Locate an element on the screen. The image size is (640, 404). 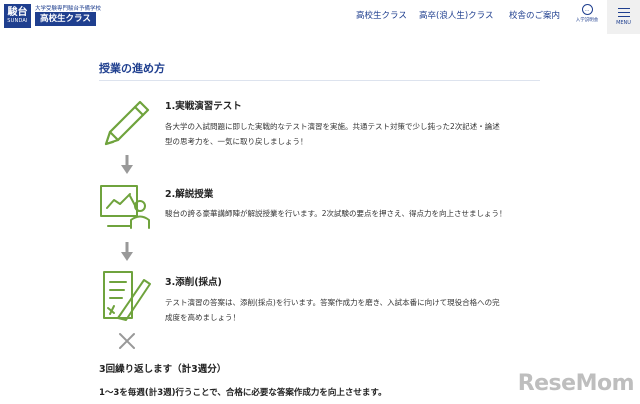
info-session-label: 入学説明会 is located at coordinates (587, 20).